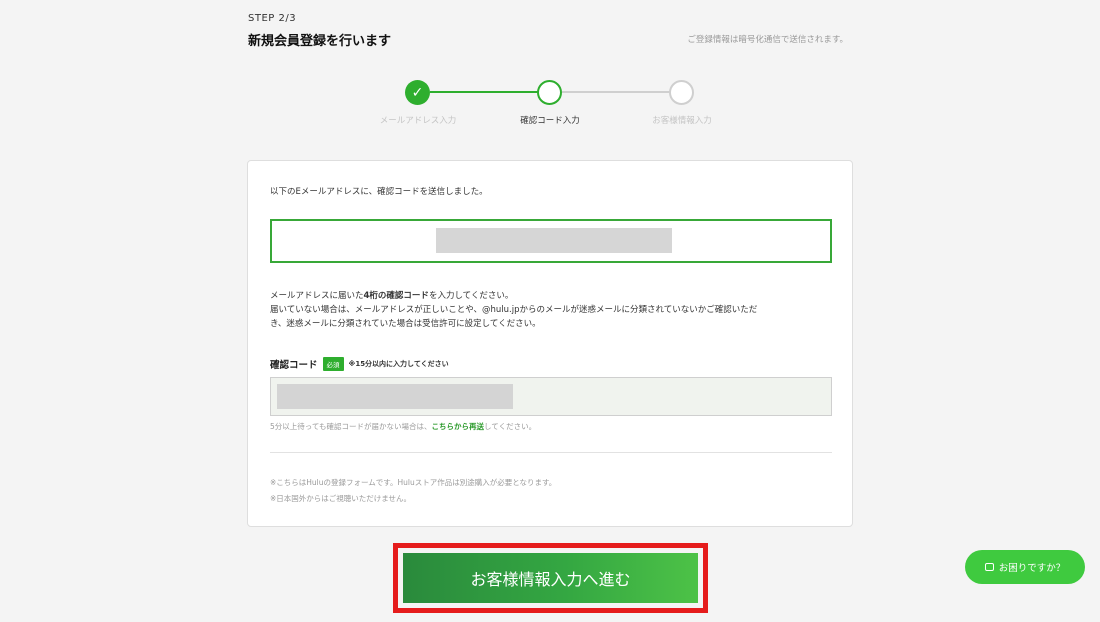 Image resolution: width=1100 pixels, height=622 pixels. I want to click on check-icon: ✓, so click(417, 92).